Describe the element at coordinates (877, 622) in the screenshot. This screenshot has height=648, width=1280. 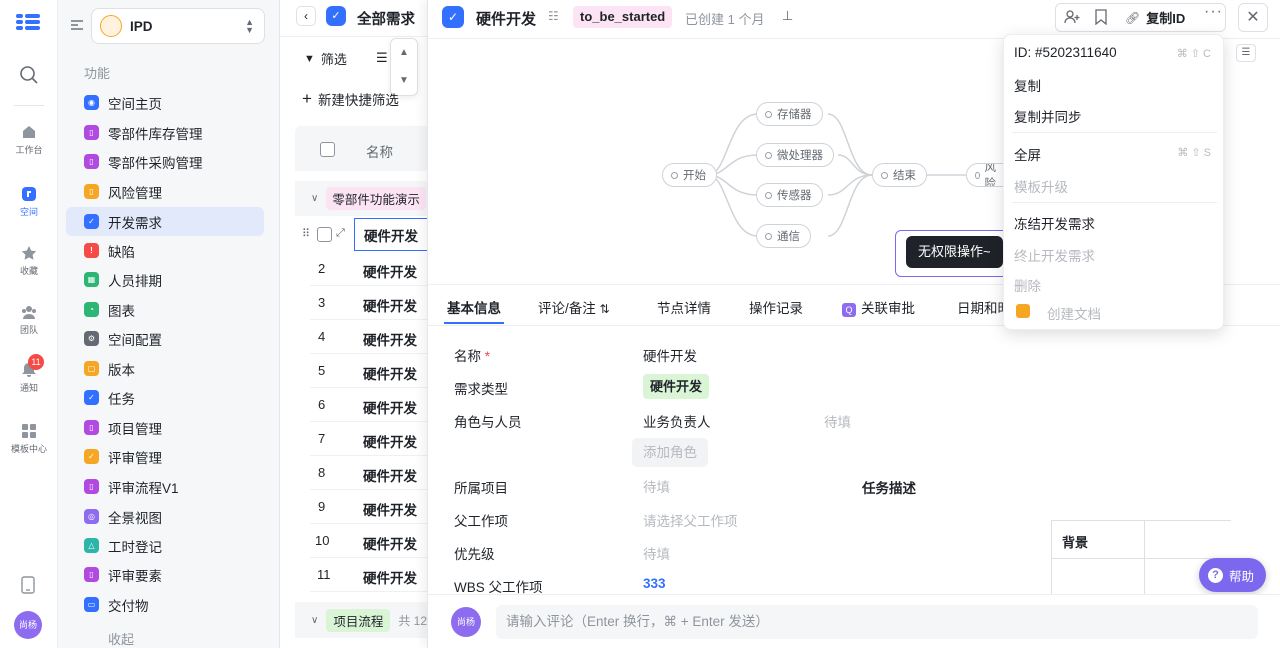
I see `comment-input: 请输入评论（Enter 换行，⌘ + Enter 发送）` at that location.